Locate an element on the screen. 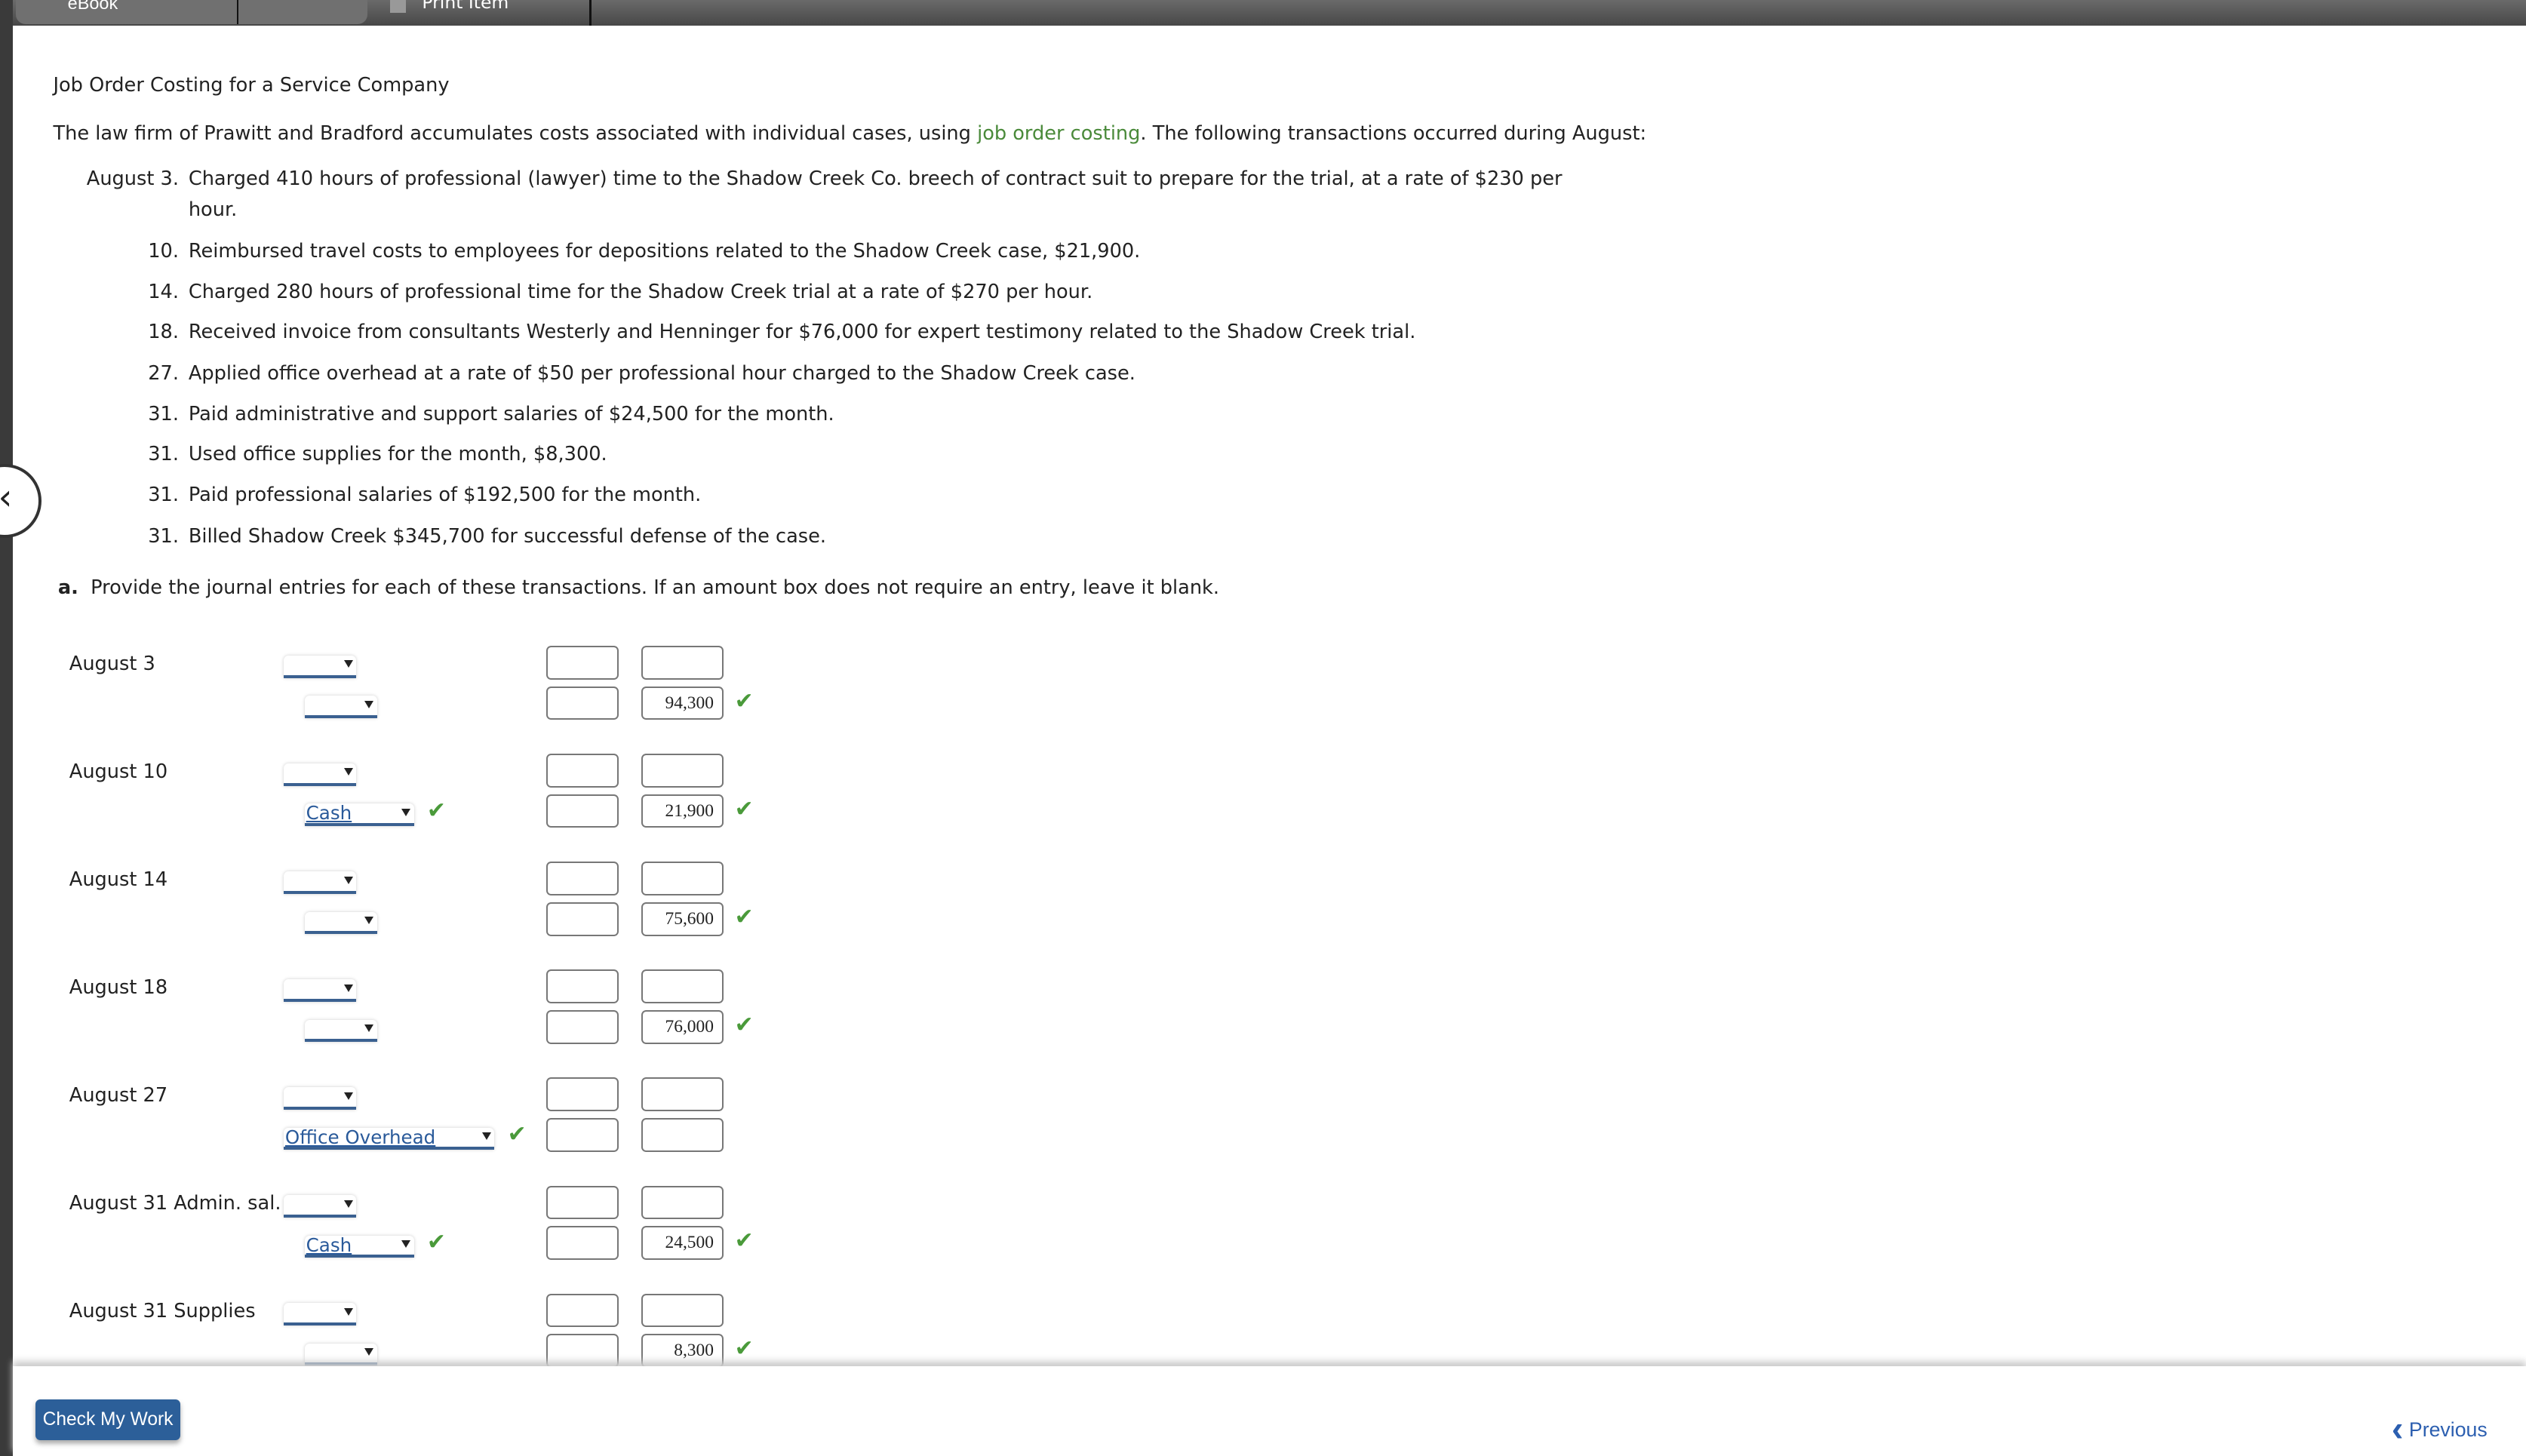  credit-amount-input: 76,000 is located at coordinates (682, 1026).